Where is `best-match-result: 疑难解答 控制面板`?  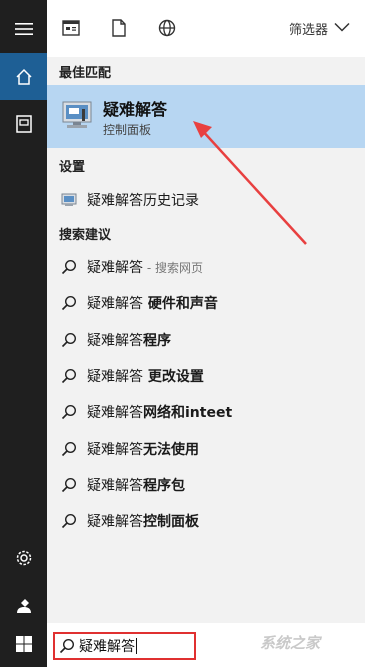 best-match-result: 疑难解答 控制面板 is located at coordinates (206, 116).